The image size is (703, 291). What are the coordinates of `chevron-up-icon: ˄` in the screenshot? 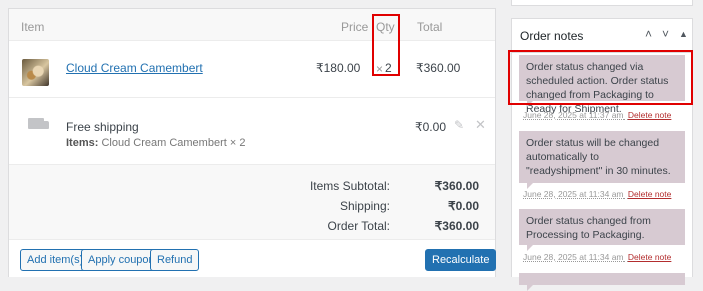 It's located at (648, 34).